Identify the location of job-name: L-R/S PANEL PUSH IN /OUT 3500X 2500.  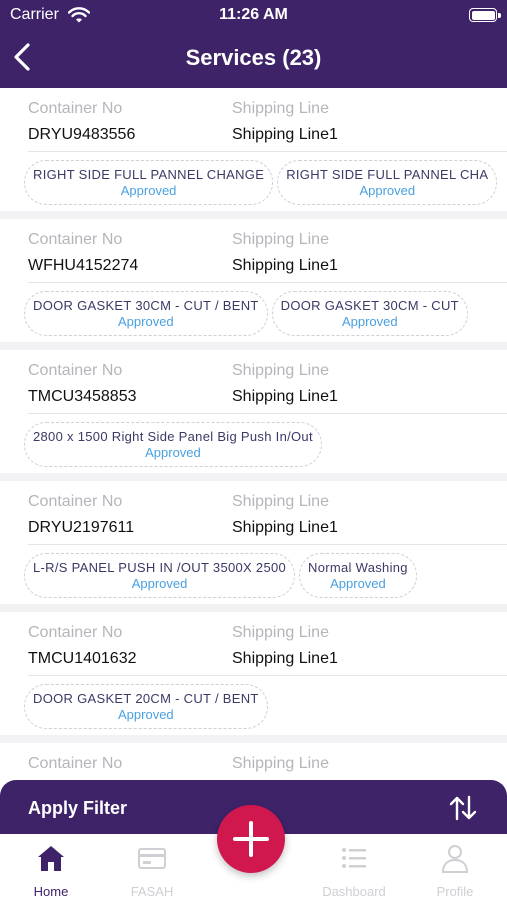
(160, 567).